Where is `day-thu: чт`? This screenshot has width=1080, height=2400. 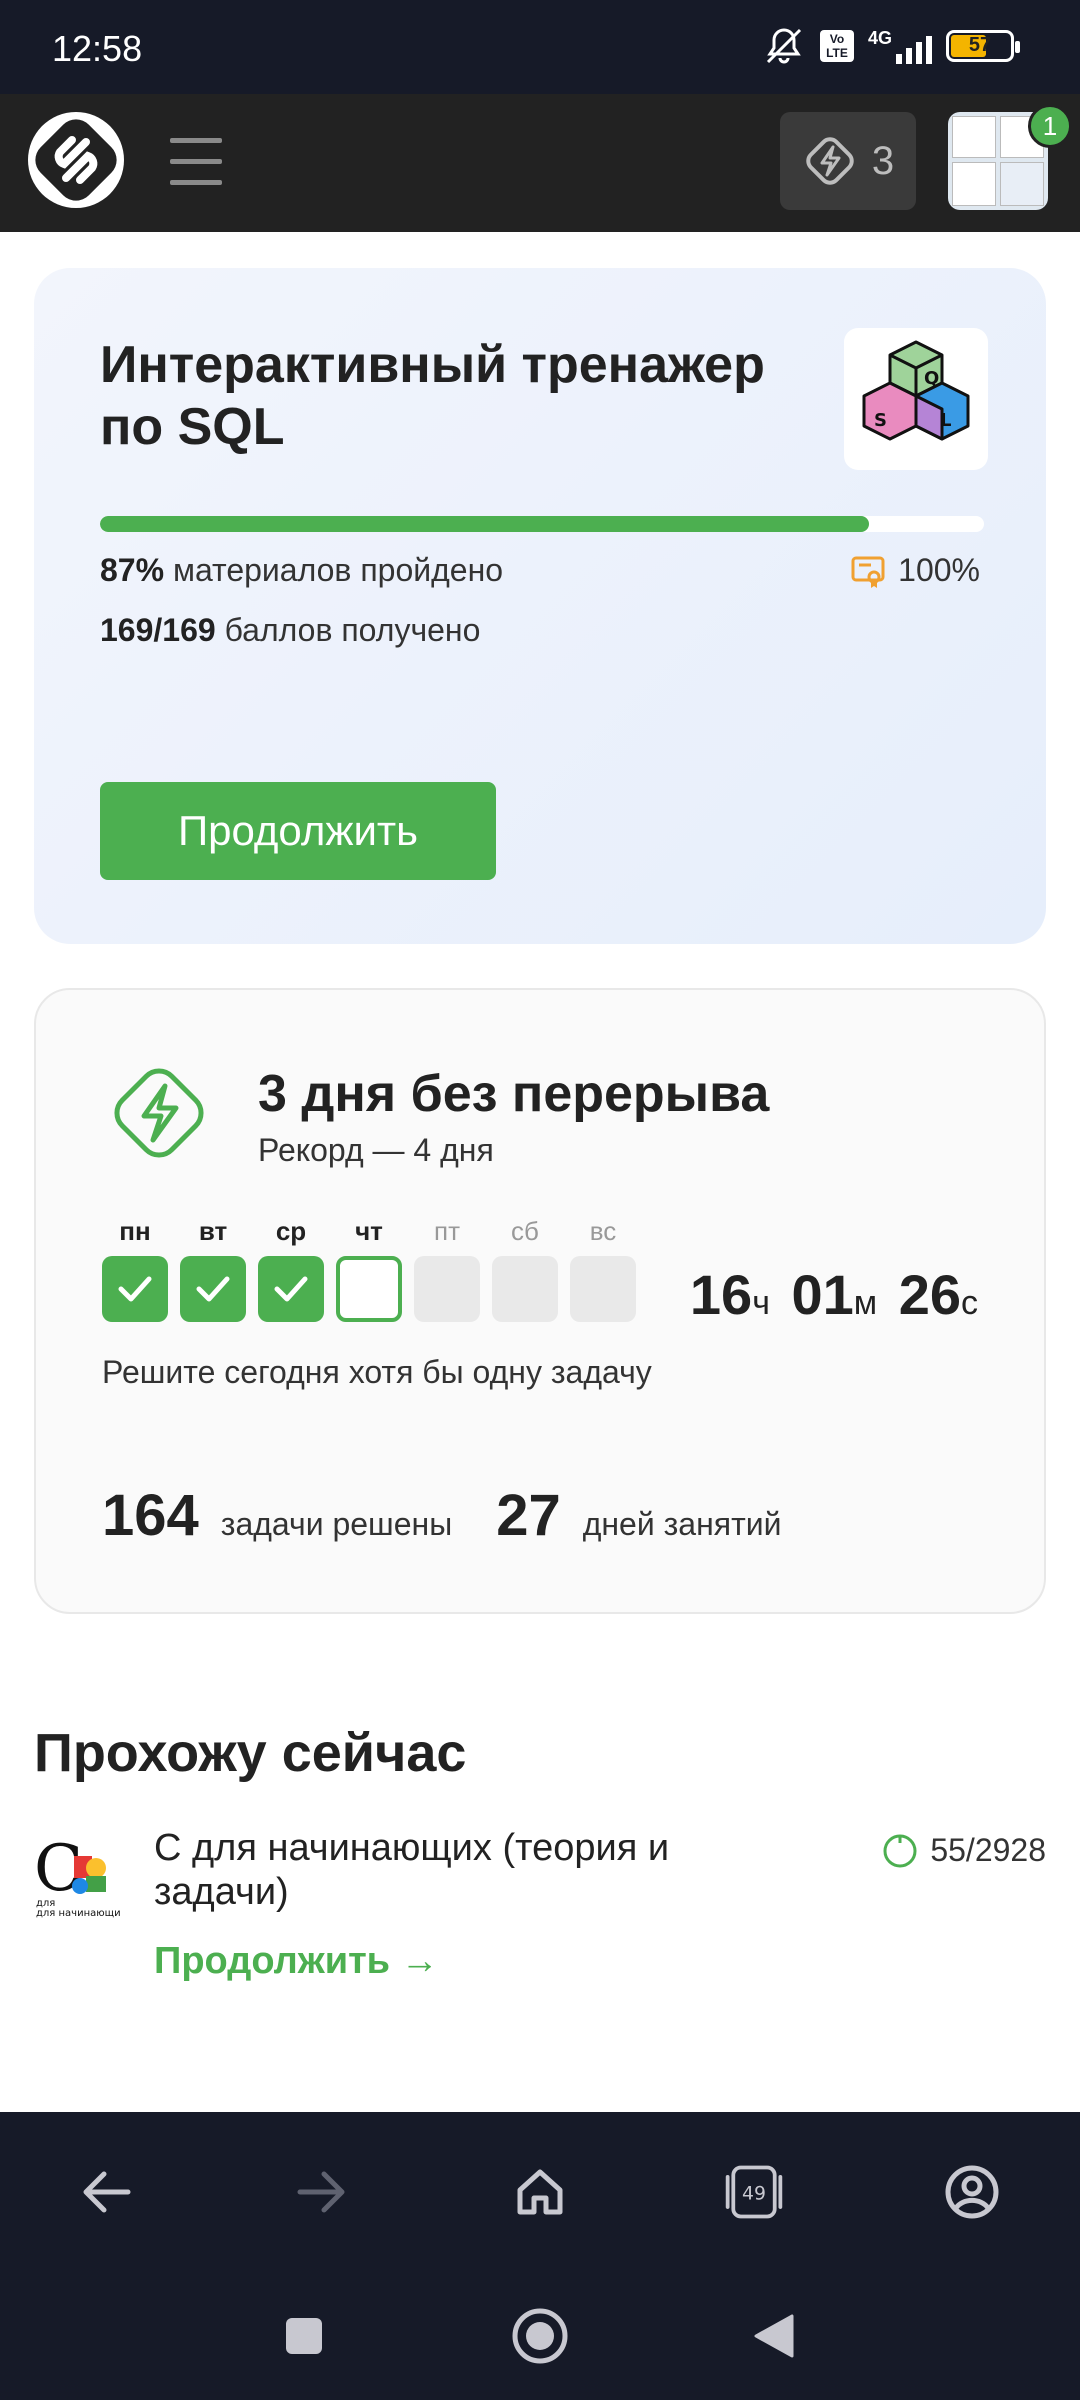
day-thu: чт is located at coordinates (369, 1269).